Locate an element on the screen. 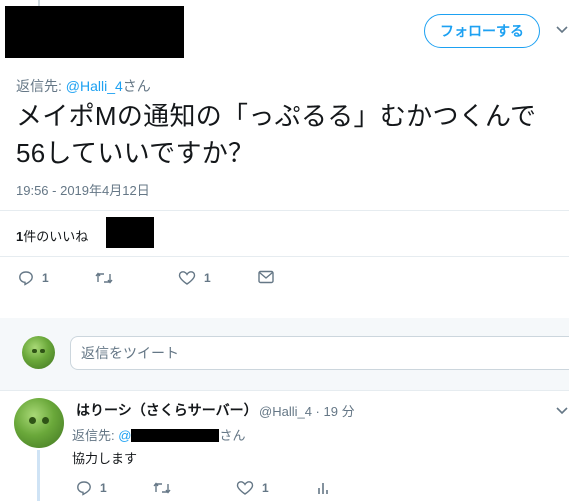  reply-reply-to: 返信先: @ さん is located at coordinates (158, 434).